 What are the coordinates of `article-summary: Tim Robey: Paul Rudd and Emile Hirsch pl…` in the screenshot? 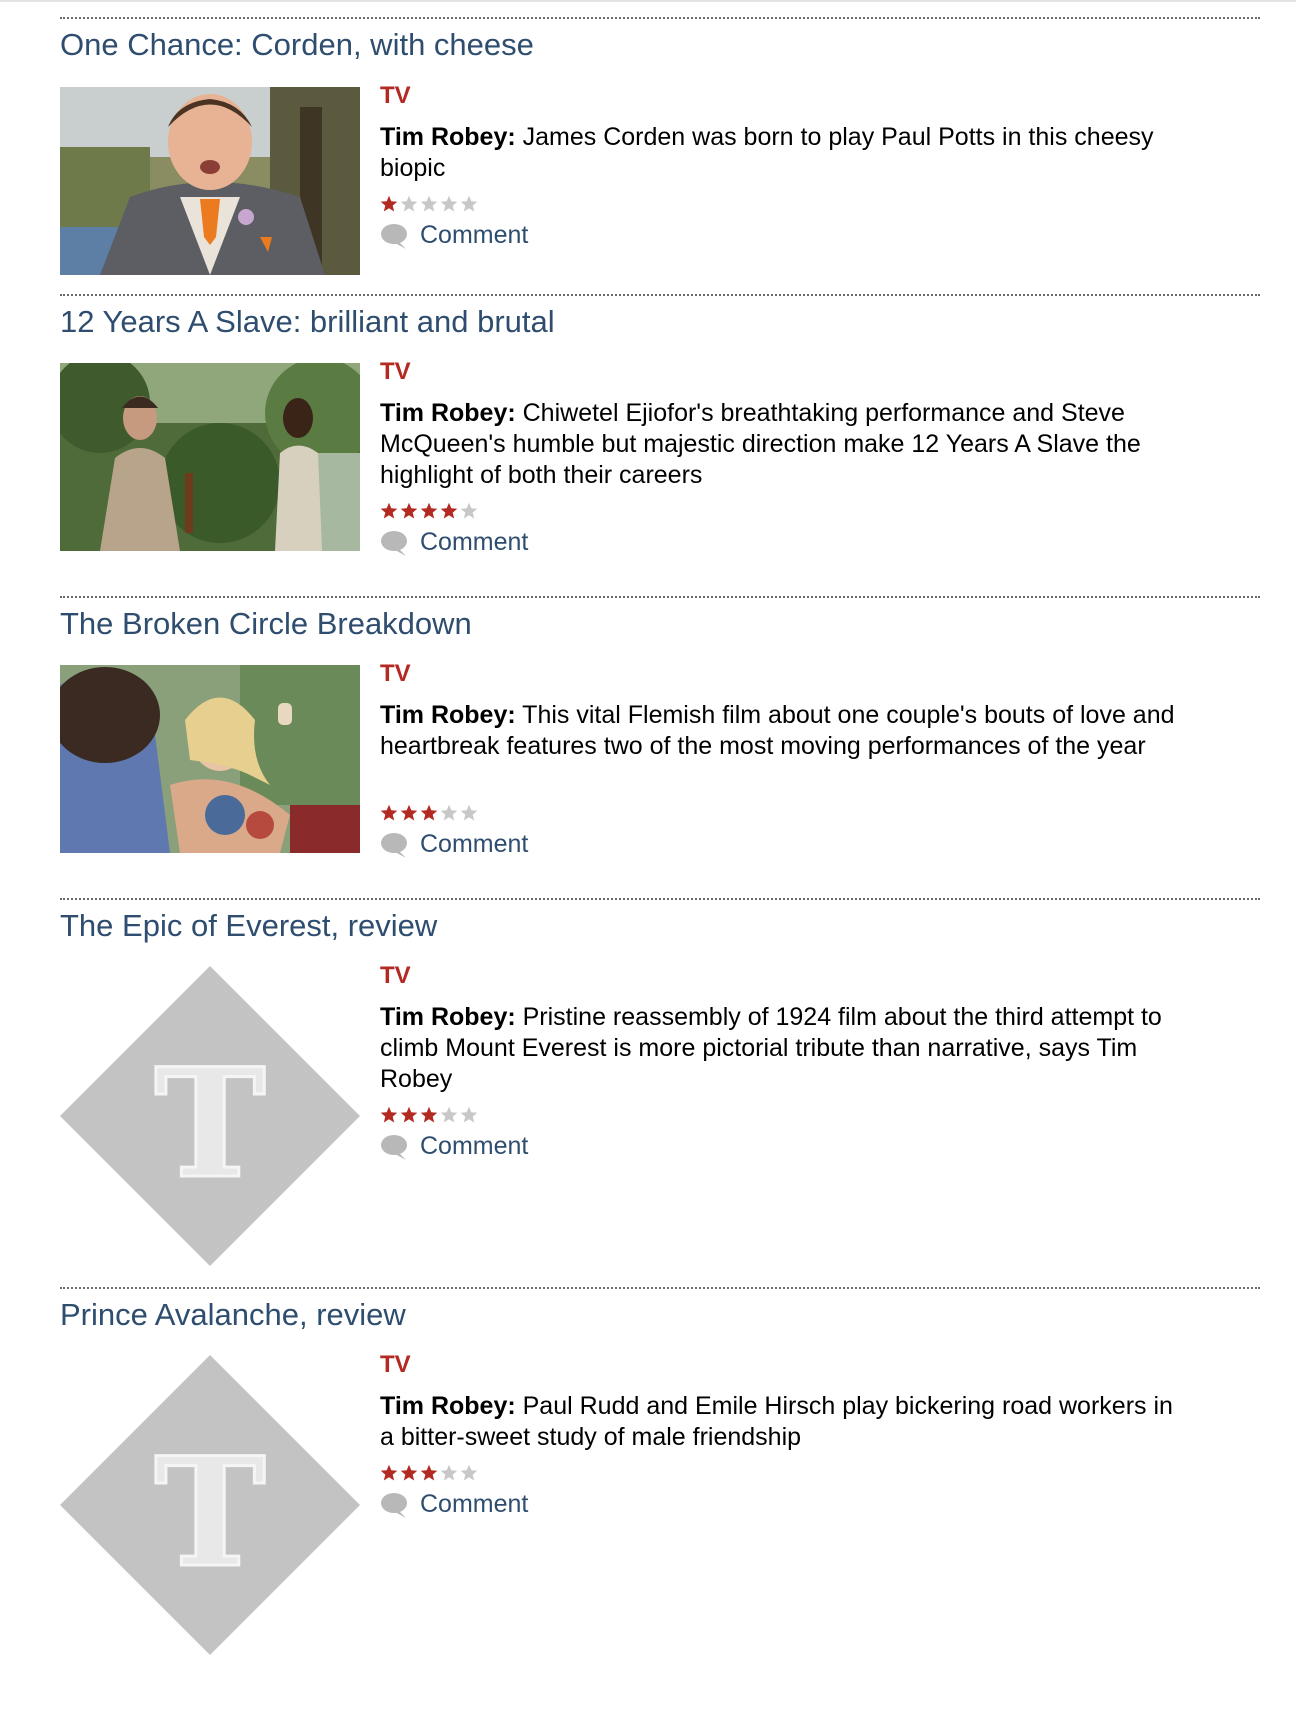 It's located at (780, 1422).